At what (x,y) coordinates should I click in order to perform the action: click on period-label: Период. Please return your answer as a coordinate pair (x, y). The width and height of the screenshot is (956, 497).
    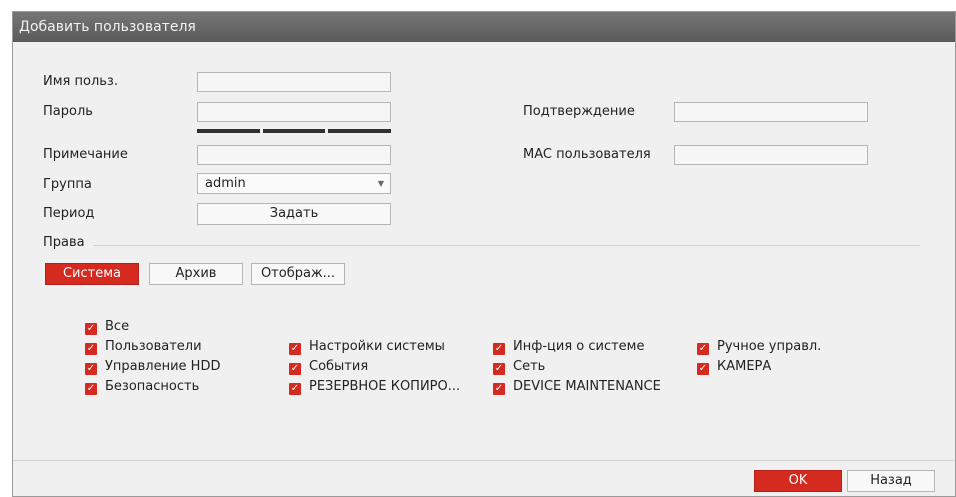
    Looking at the image, I should click on (69, 213).